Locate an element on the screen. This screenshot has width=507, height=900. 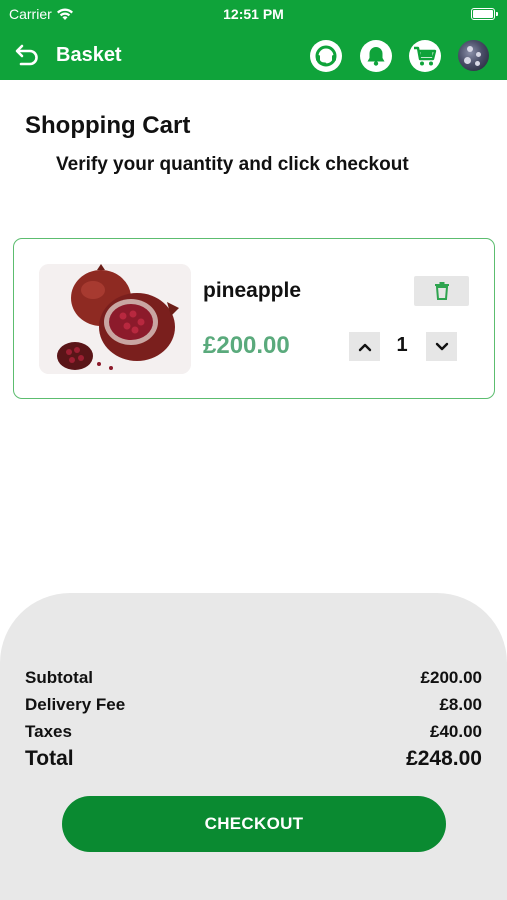
quantity-value: 1 is located at coordinates (402, 345).